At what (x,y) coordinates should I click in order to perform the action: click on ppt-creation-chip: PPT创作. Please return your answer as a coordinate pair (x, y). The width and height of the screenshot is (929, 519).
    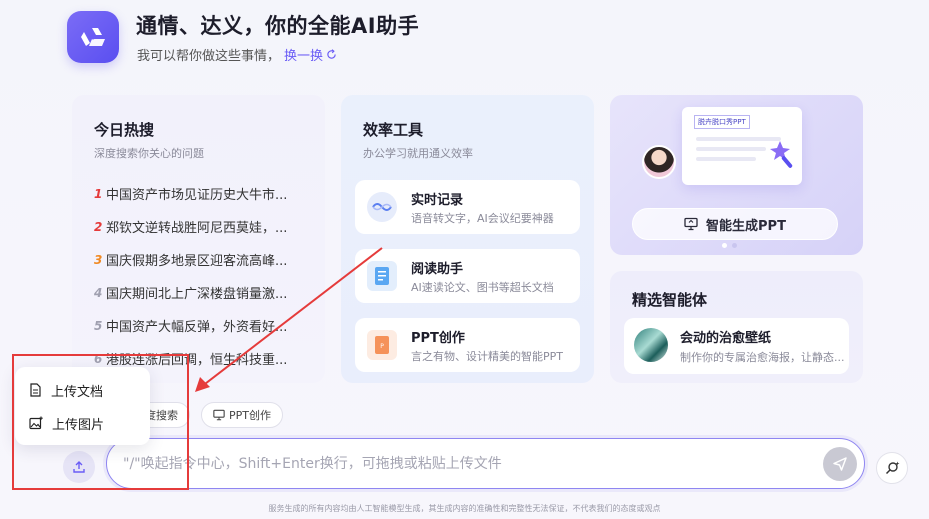
    Looking at the image, I should click on (242, 415).